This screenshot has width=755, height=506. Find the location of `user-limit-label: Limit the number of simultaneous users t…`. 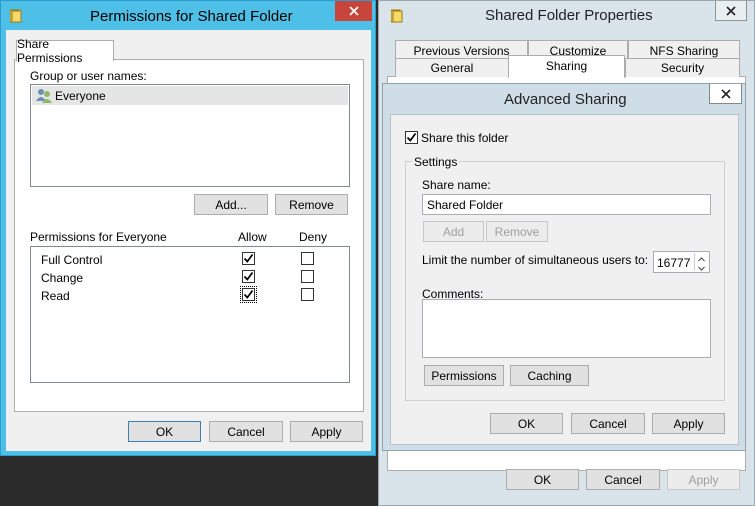

user-limit-label: Limit the number of simultaneous users t… is located at coordinates (535, 260).